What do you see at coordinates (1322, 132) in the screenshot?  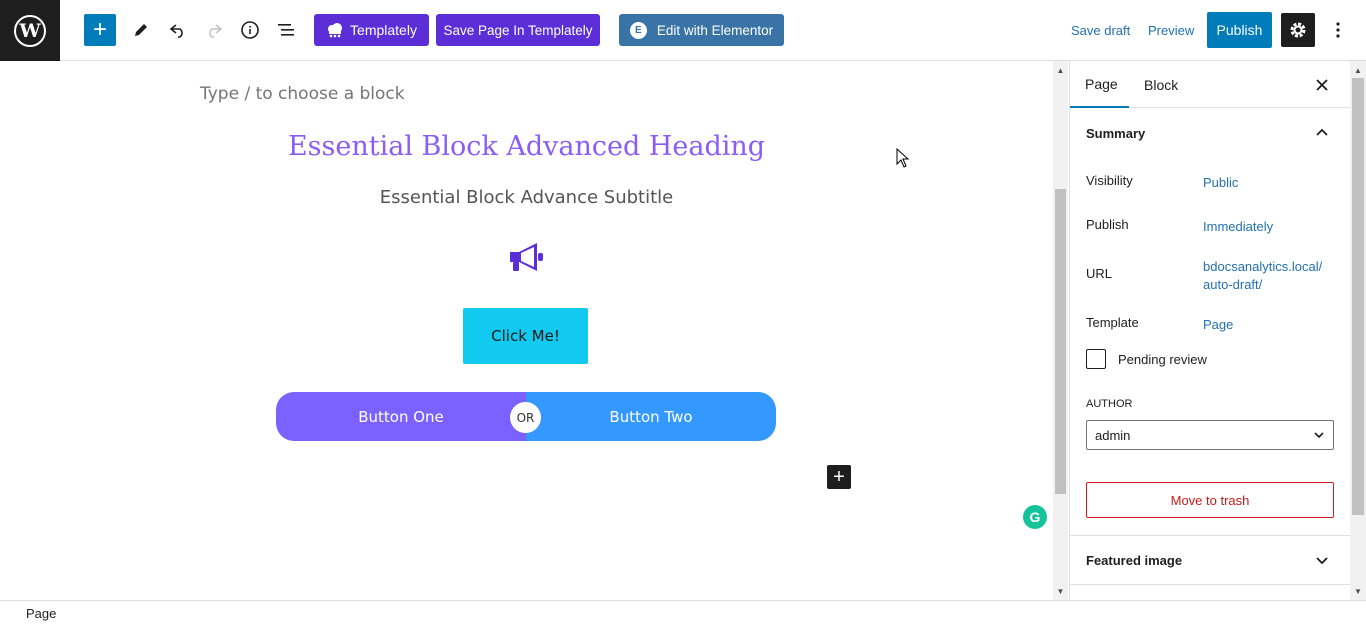 I see `chevron-up-icon` at bounding box center [1322, 132].